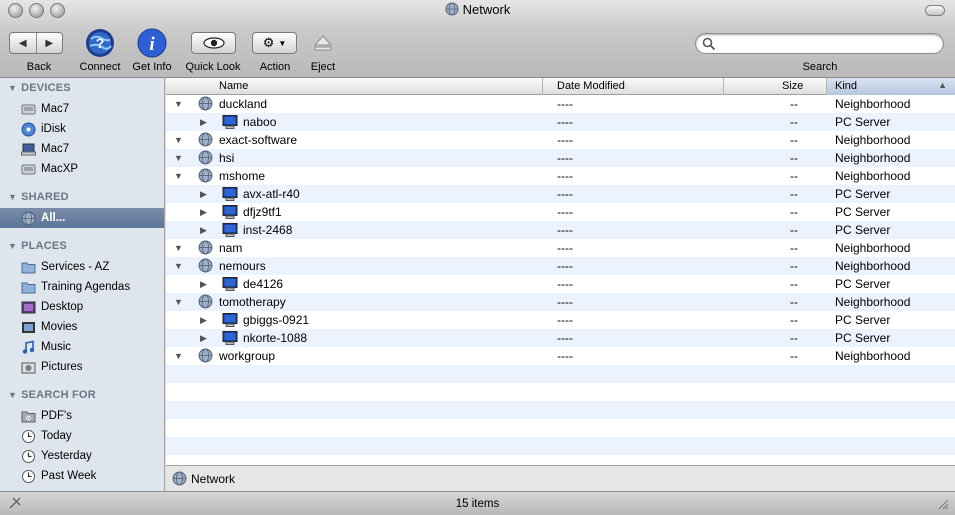  What do you see at coordinates (82, 267) in the screenshot?
I see `sidebar-item-services-az: Services - AZ` at bounding box center [82, 267].